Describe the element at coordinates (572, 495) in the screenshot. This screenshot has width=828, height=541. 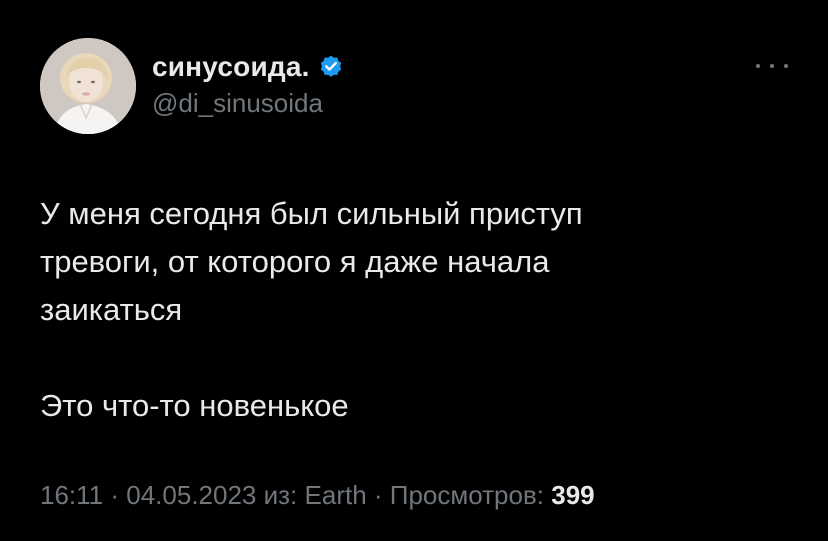
I see `views-count: 399` at that location.